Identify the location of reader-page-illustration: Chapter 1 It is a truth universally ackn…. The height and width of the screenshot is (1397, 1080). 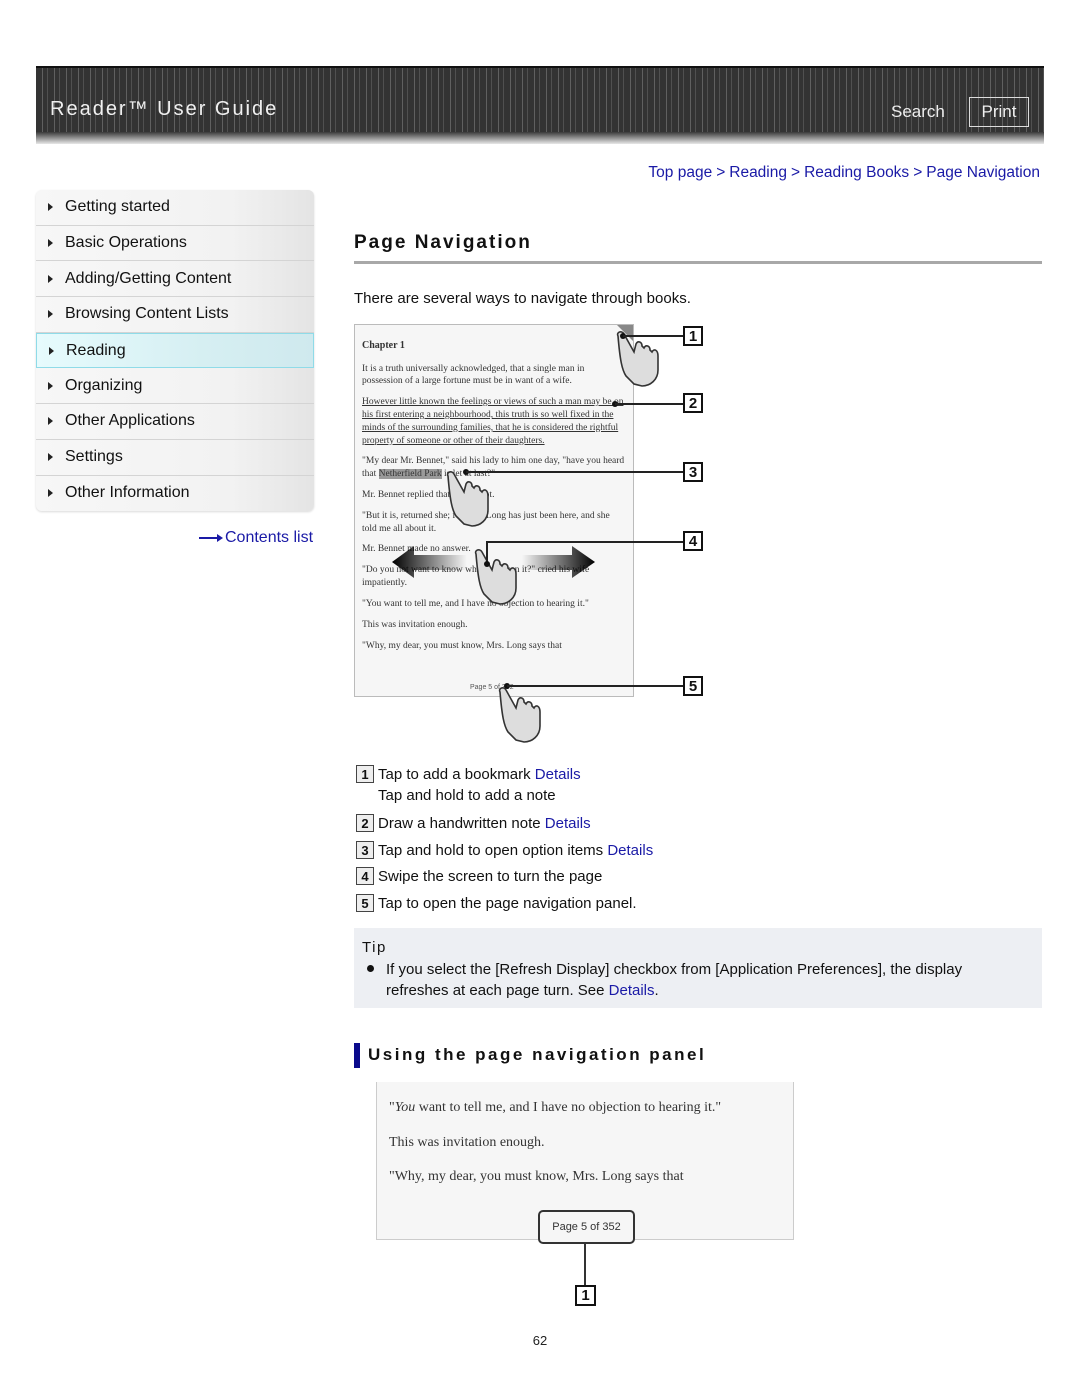
(494, 510).